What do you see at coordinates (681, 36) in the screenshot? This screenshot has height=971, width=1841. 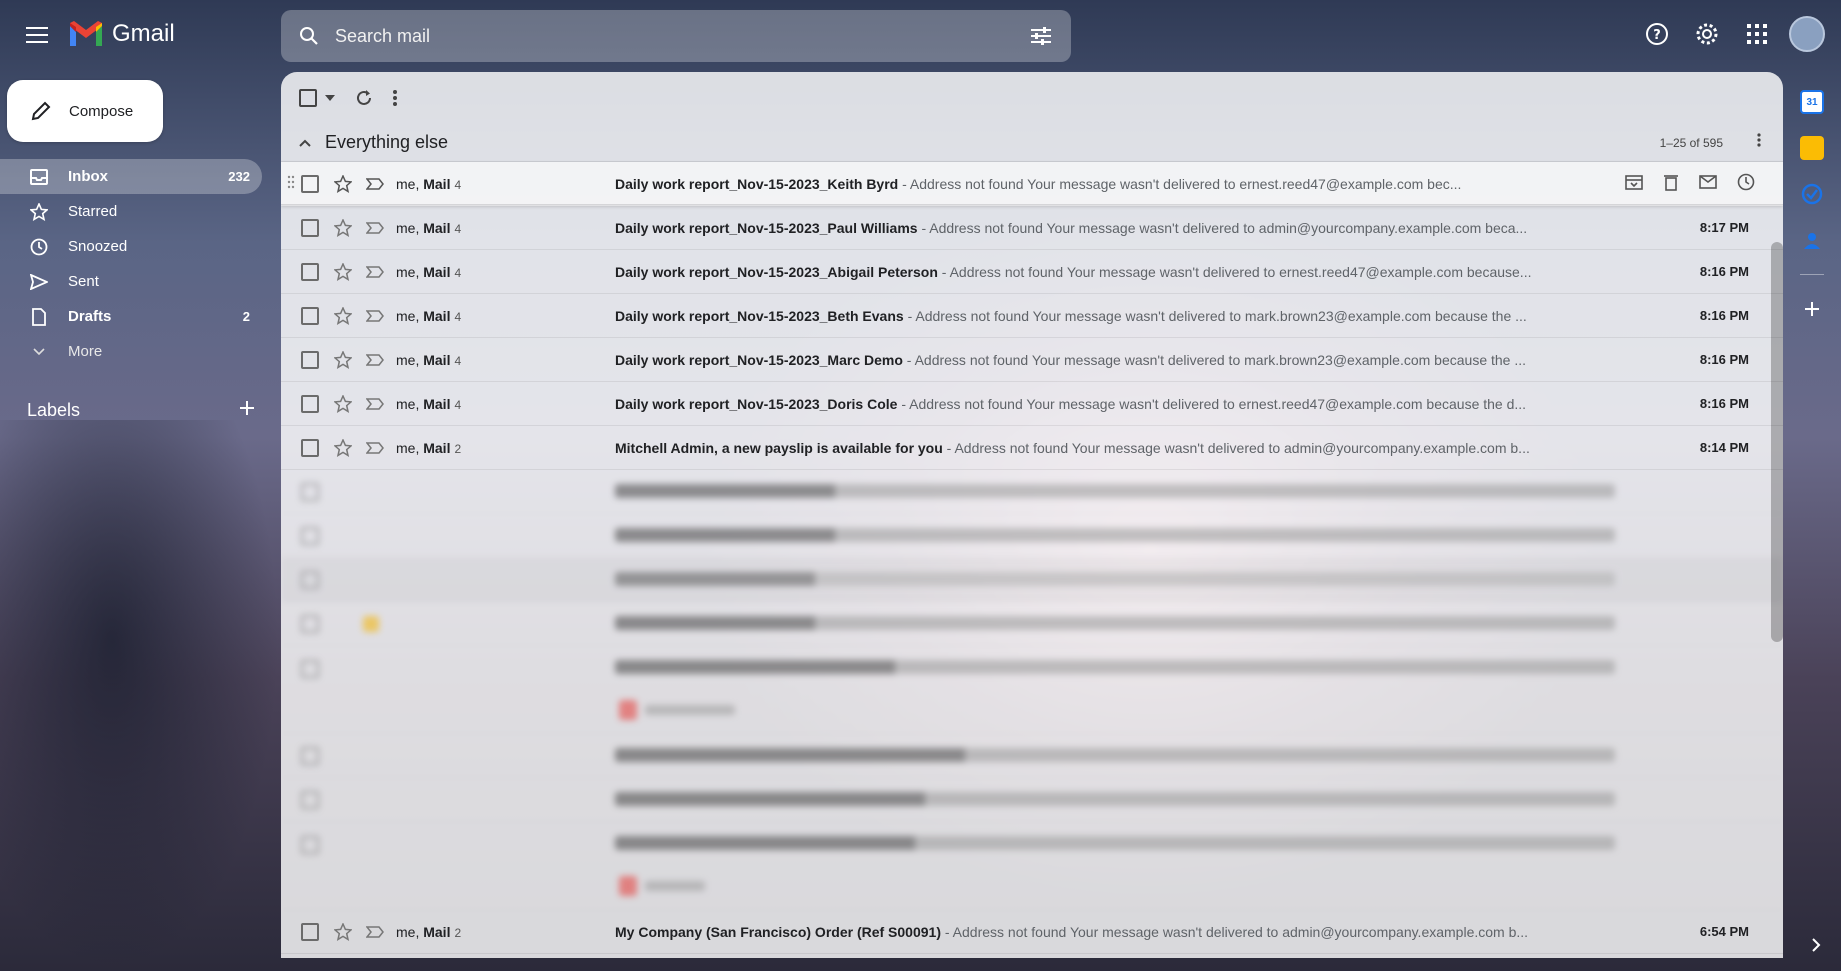 I see `search-input` at bounding box center [681, 36].